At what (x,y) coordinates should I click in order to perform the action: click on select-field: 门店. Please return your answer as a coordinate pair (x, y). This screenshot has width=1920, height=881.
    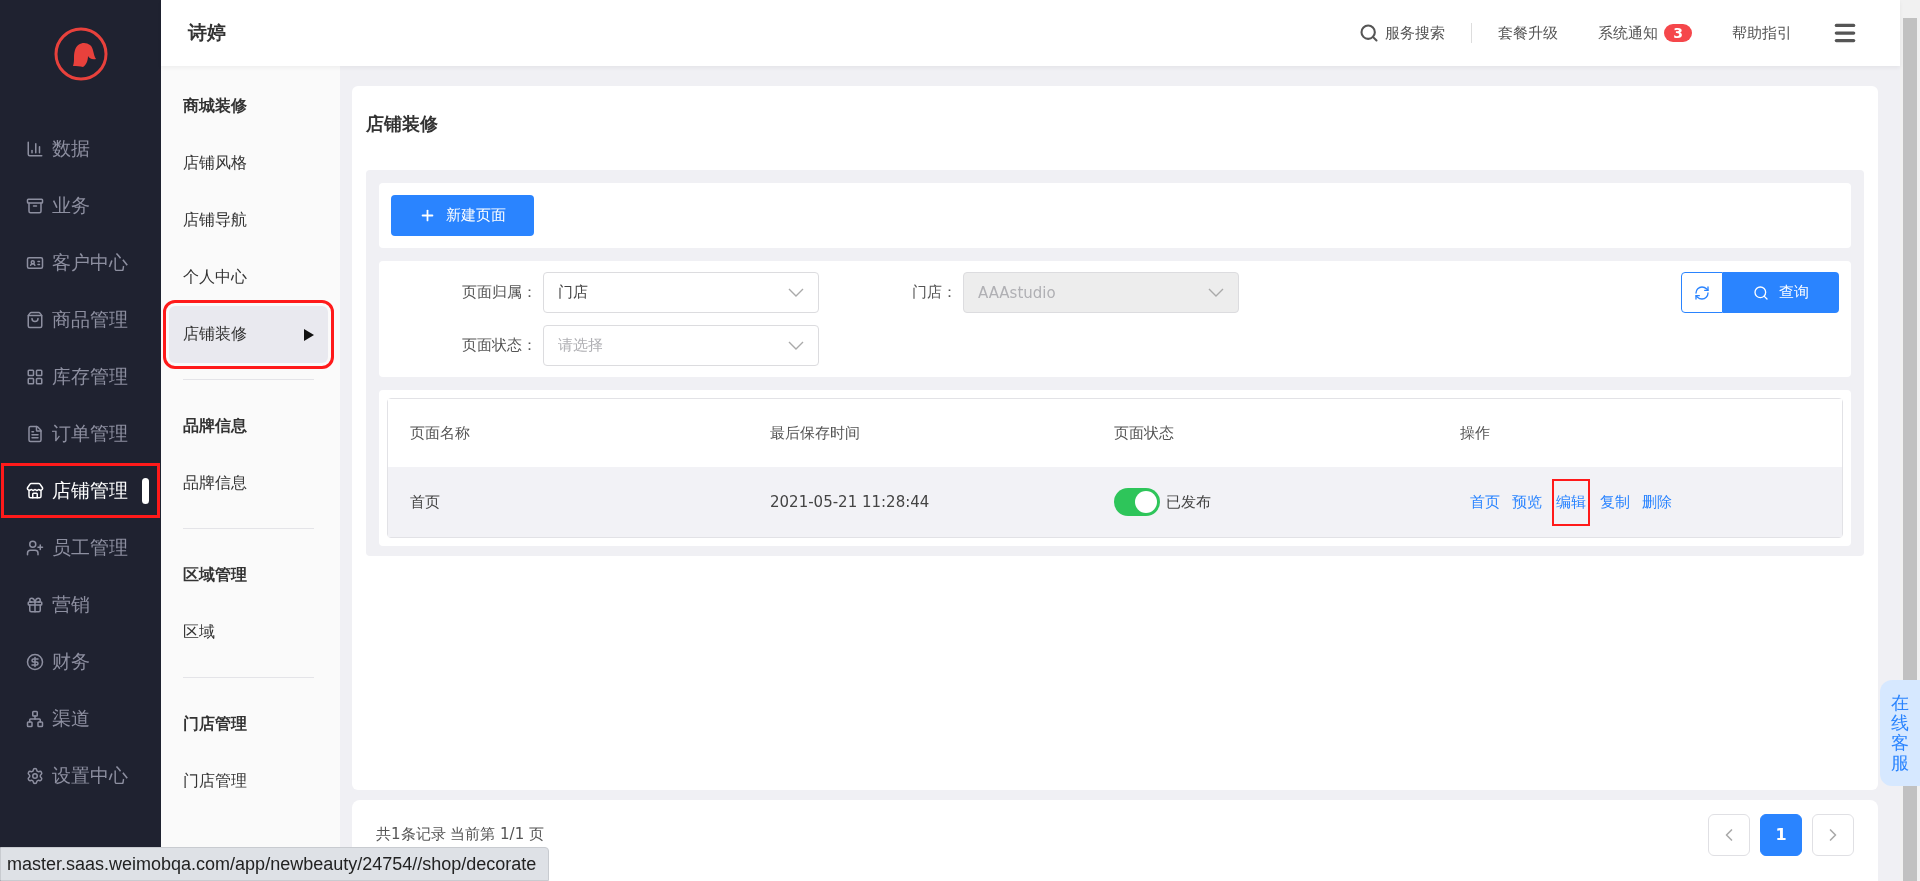
    Looking at the image, I should click on (681, 292).